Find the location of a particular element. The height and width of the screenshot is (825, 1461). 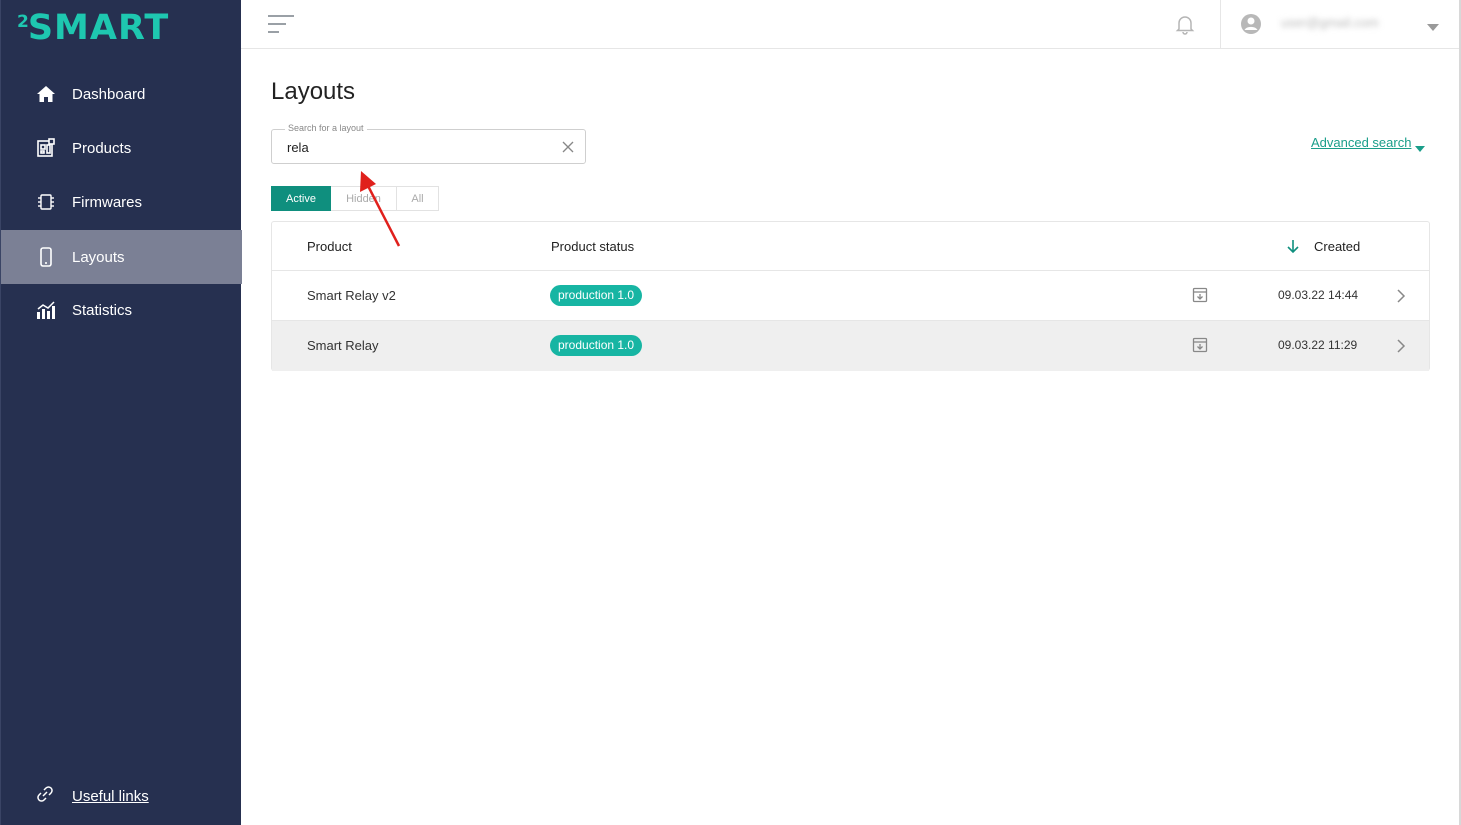

header-divider is located at coordinates (1220, 24).